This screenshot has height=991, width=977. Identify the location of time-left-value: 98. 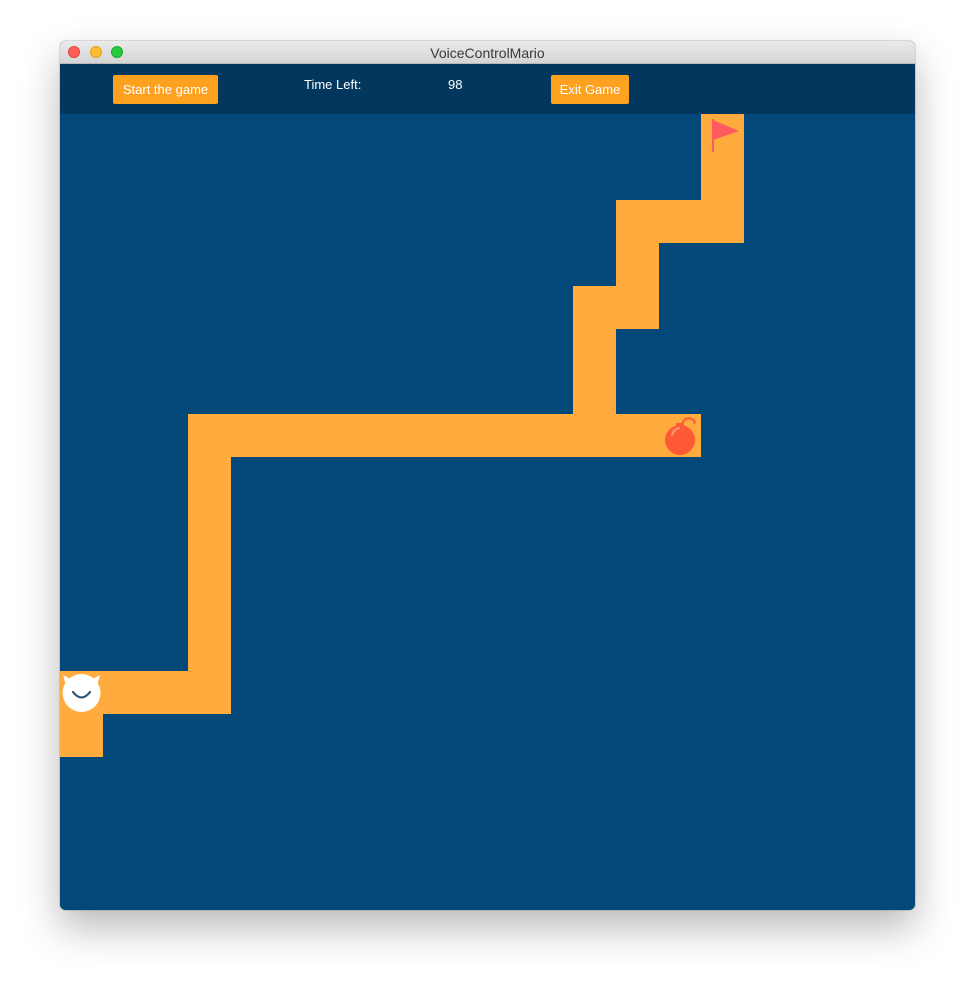
(455, 84).